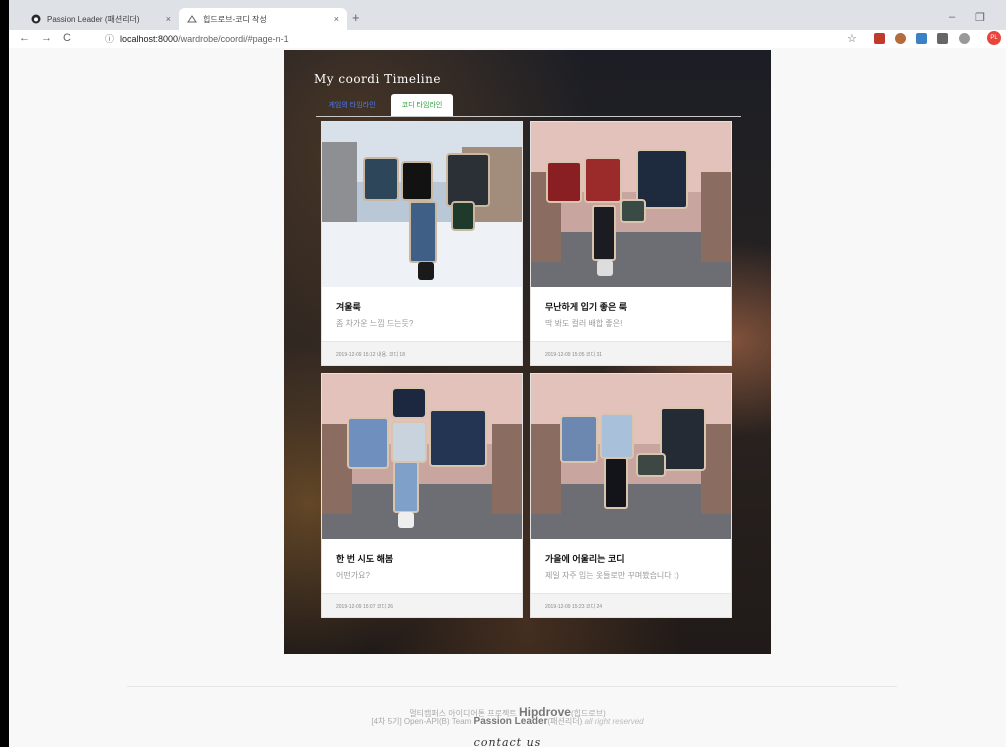  Describe the element at coordinates (512, 686) in the screenshot. I see `footer-divider` at that location.